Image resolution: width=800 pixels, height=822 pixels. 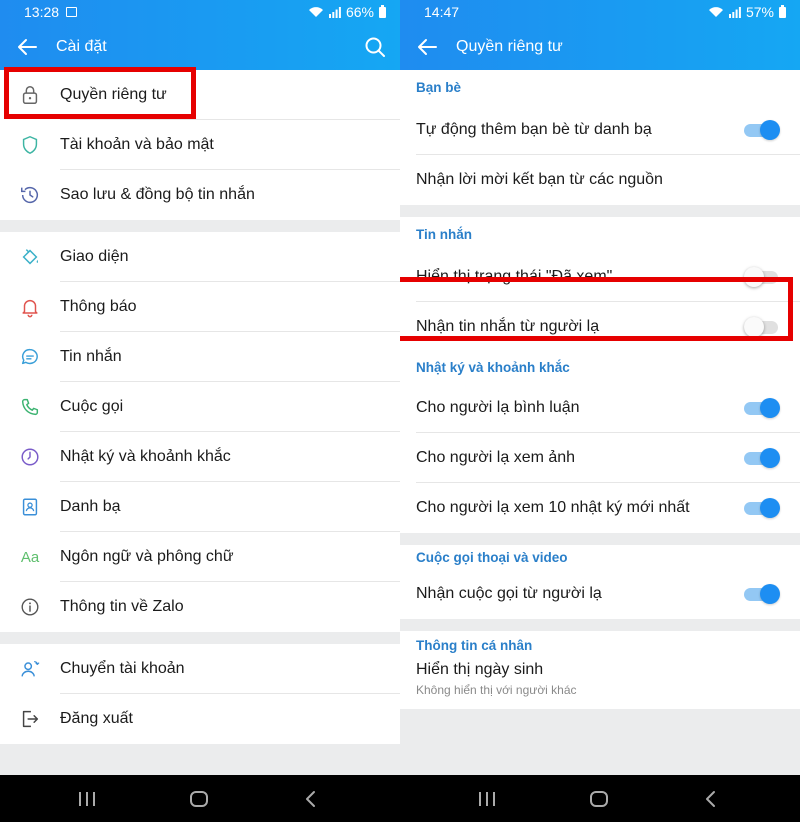 What do you see at coordinates (30, 145) in the screenshot?
I see `shield-icon` at bounding box center [30, 145].